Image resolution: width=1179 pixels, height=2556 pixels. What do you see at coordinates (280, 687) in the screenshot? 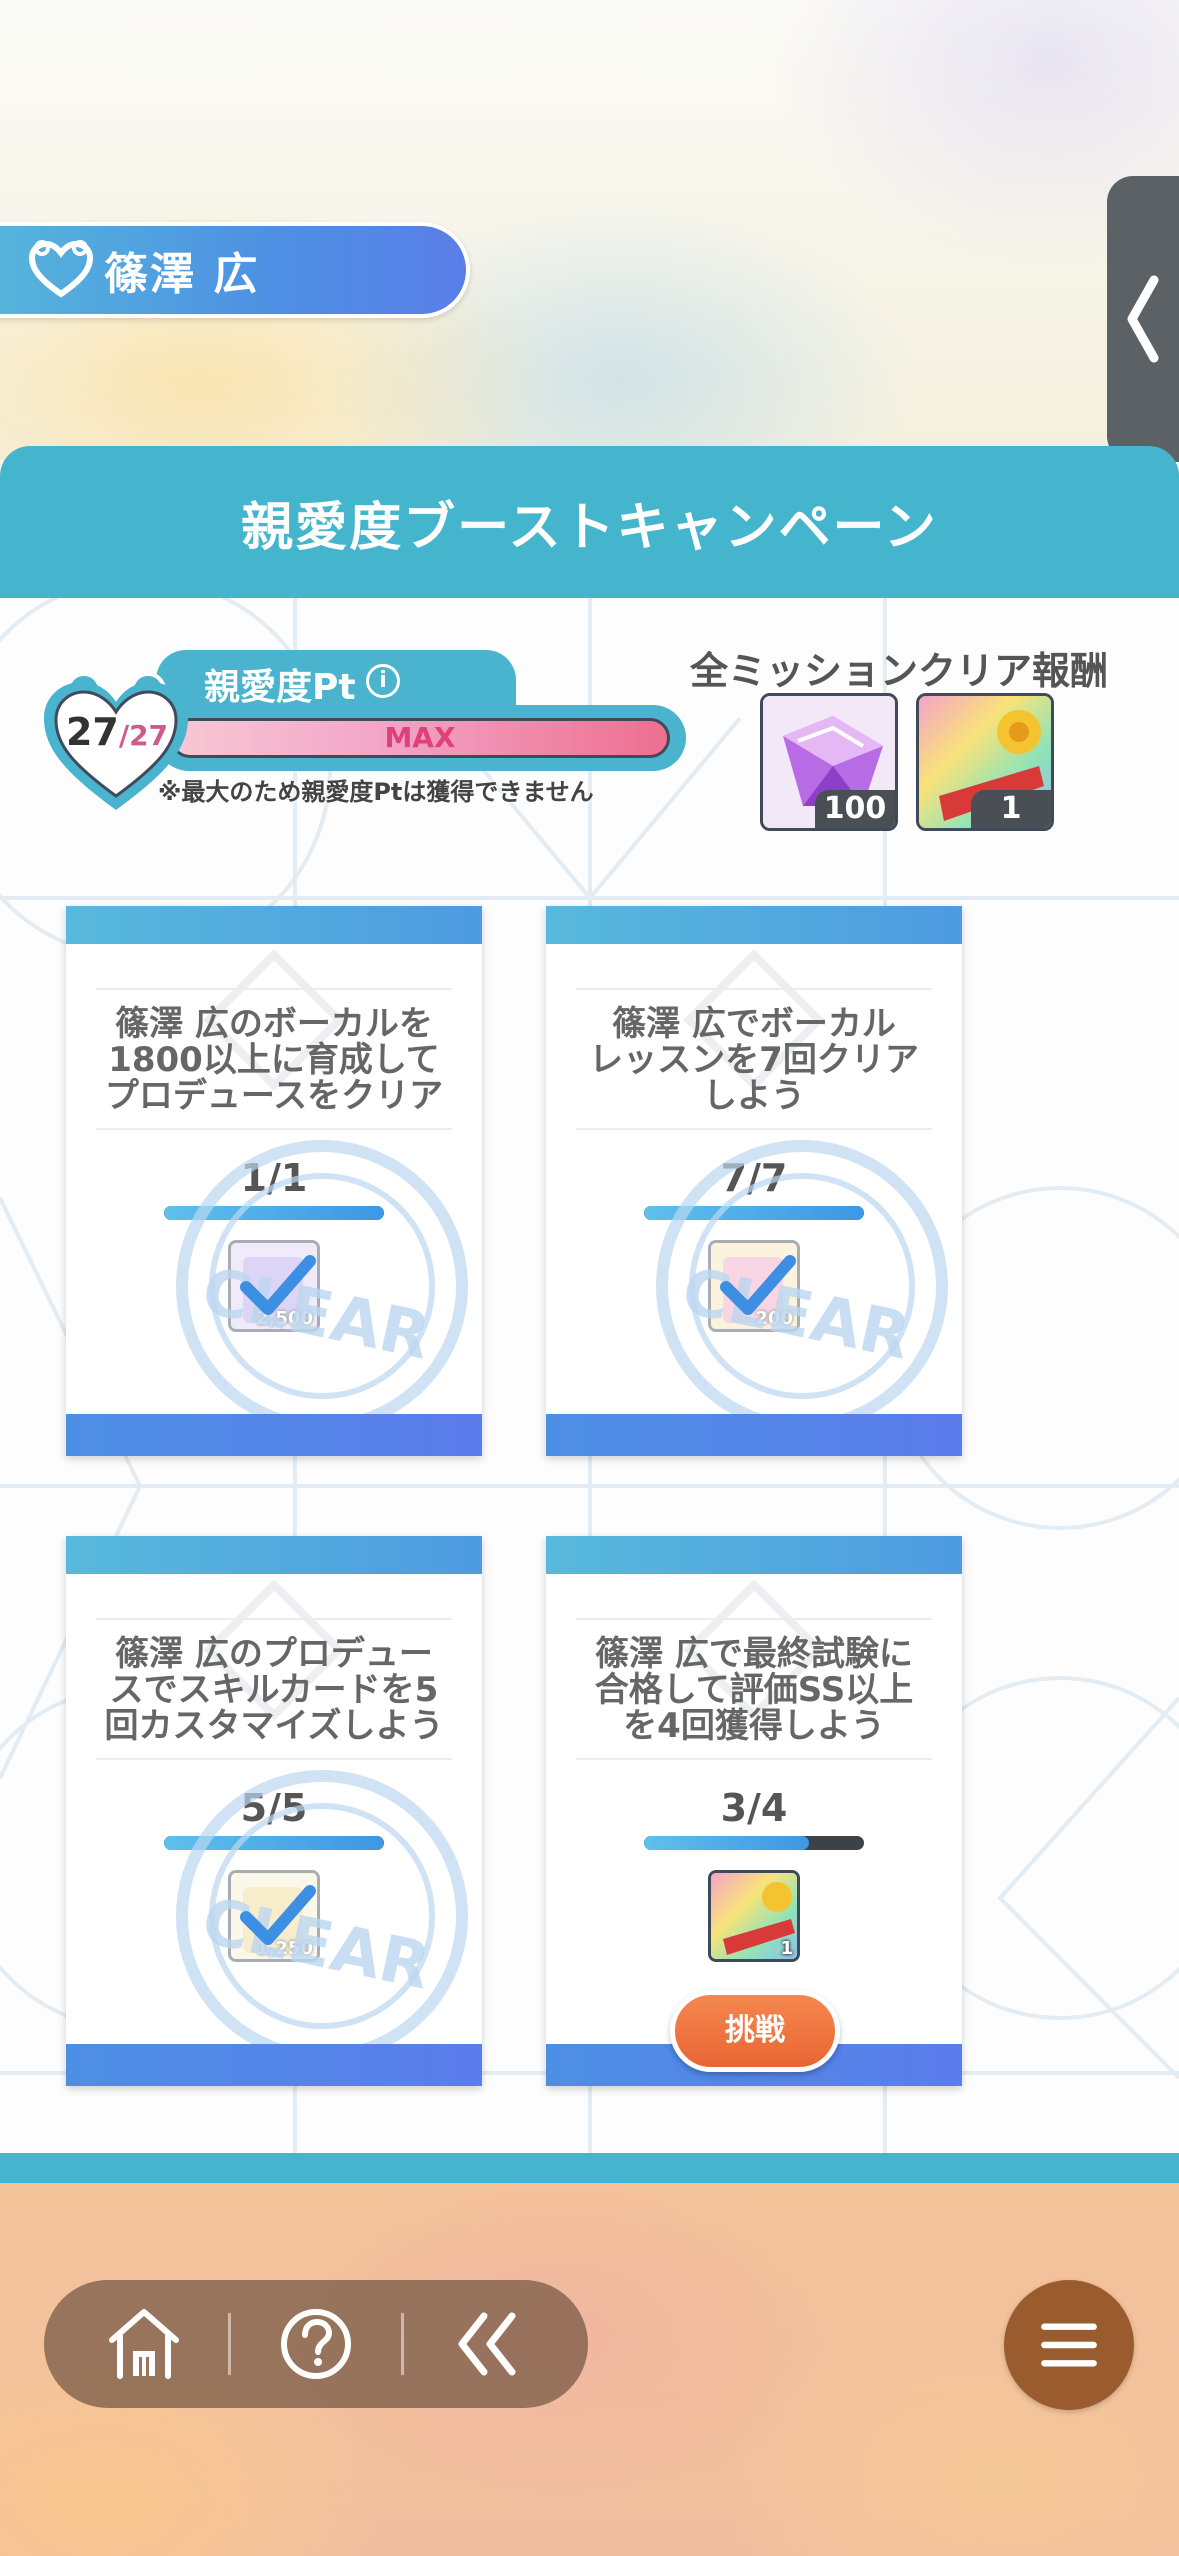
I see `affection-title: 親愛度Pt` at bounding box center [280, 687].